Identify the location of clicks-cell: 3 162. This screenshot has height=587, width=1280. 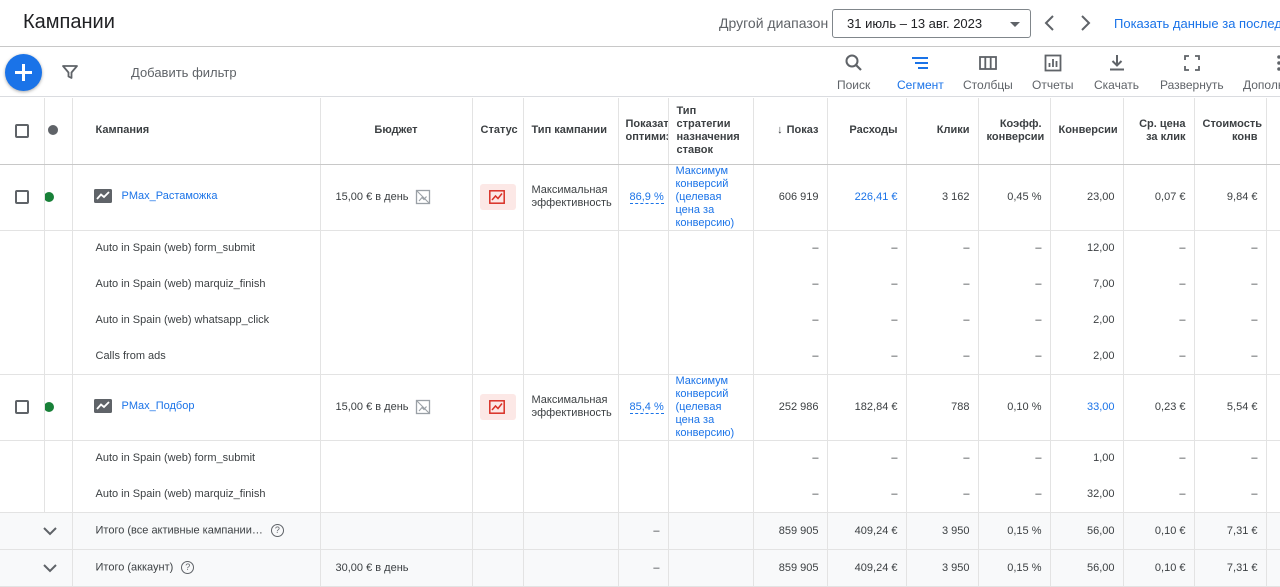
(942, 197).